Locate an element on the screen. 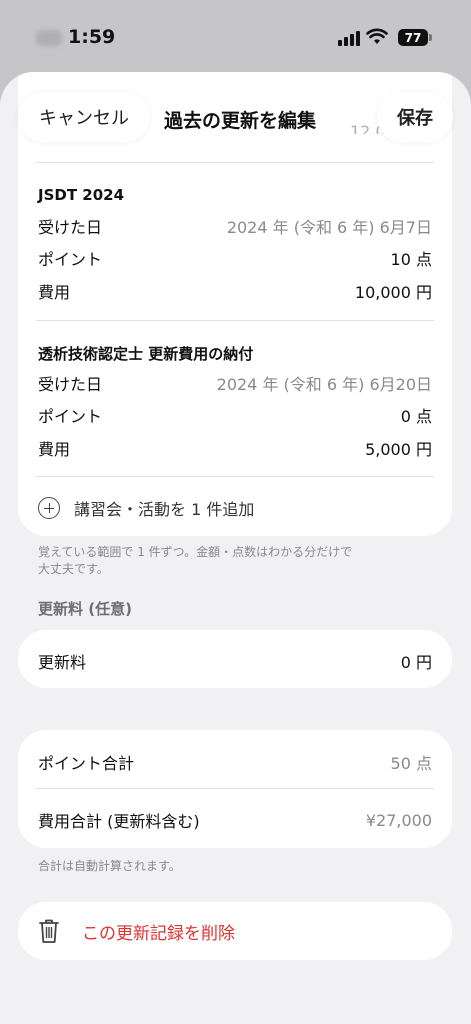  points-value: 10 点 is located at coordinates (411, 258).